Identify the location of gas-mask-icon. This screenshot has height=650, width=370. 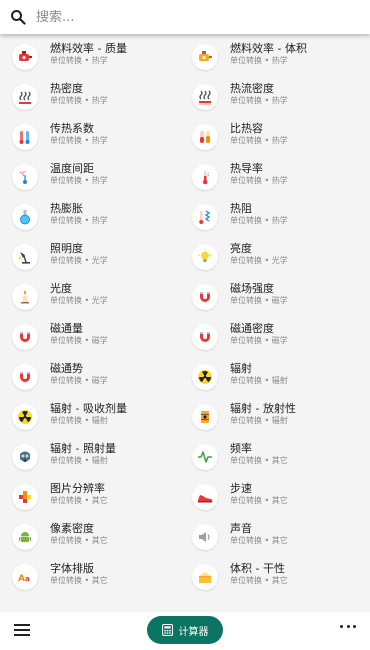
(25, 457).